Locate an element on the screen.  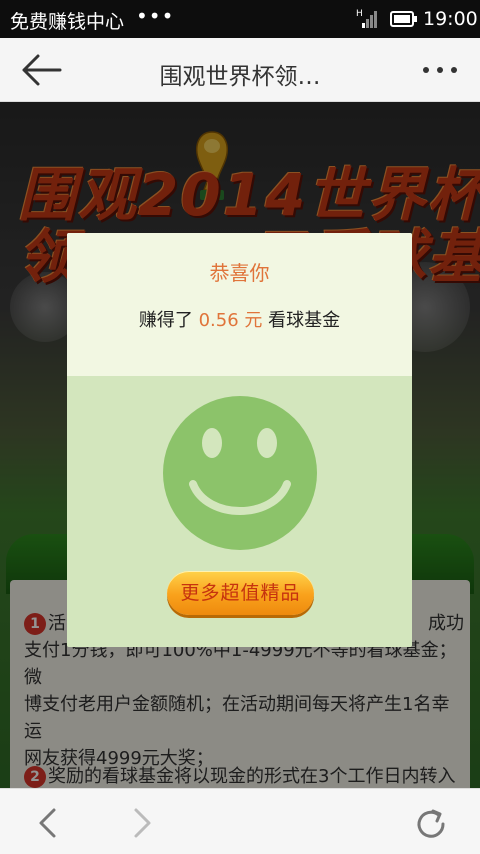
chevron-left-icon is located at coordinates (48, 823).